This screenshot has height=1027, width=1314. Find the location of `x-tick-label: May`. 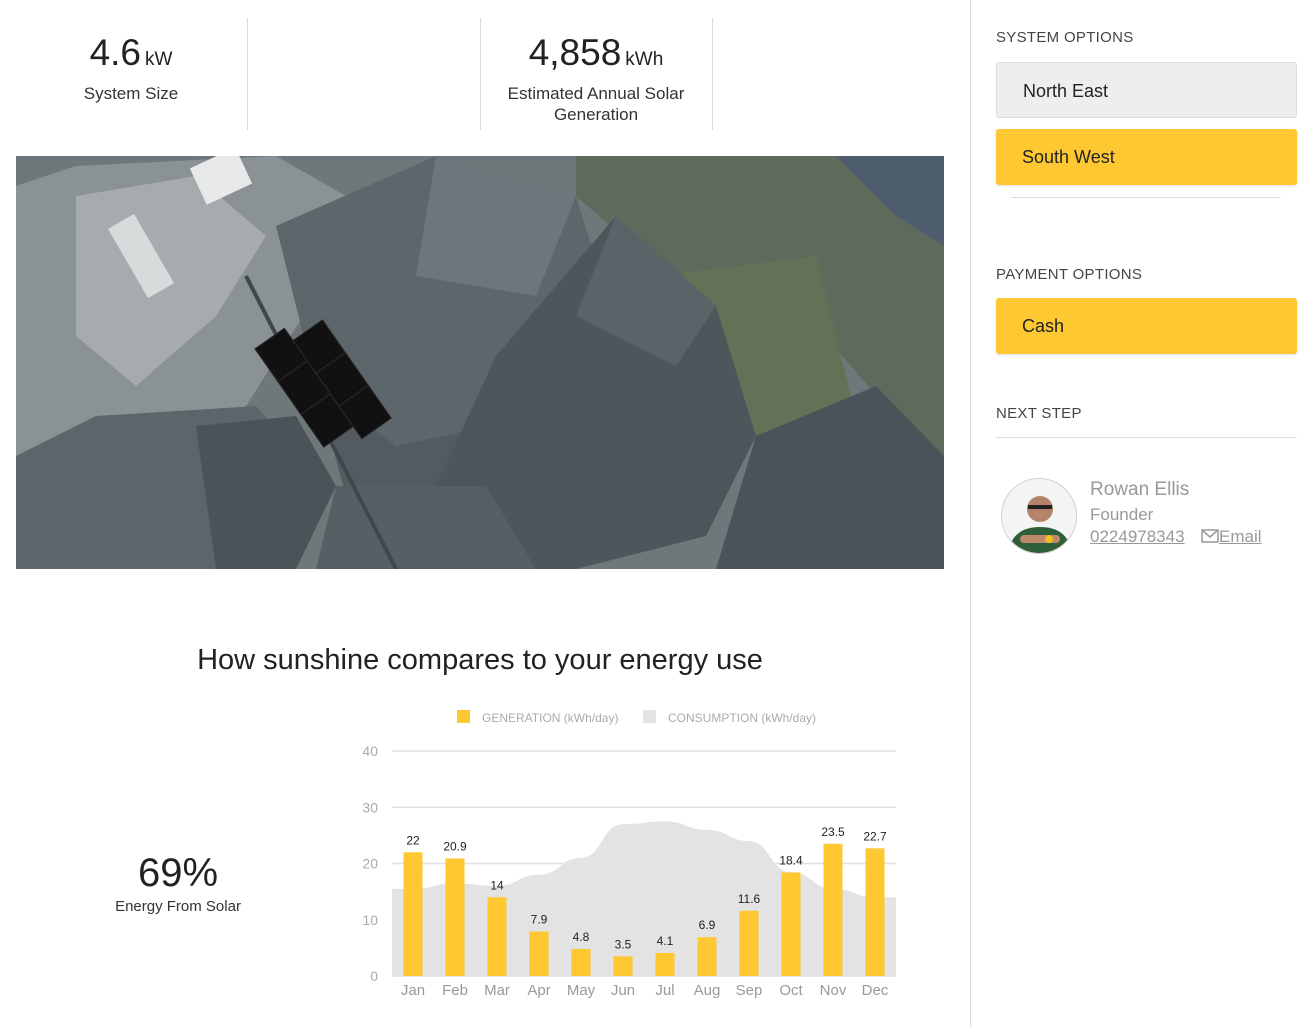

x-tick-label: May is located at coordinates (581, 990).